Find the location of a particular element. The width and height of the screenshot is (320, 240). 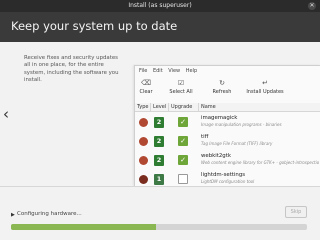

clear-button: ⌫ Clear is located at coordinates (146, 89).